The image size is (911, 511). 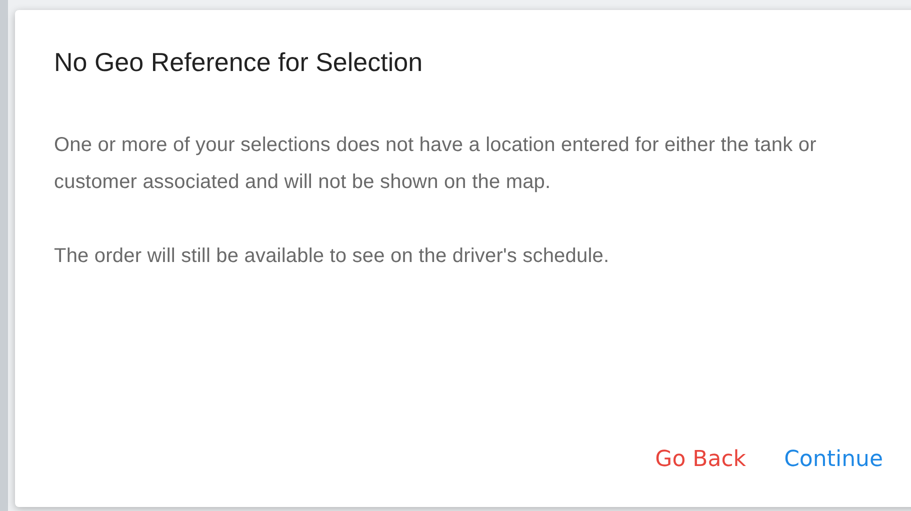 What do you see at coordinates (833, 459) in the screenshot?
I see `continue-button: Continue` at bounding box center [833, 459].